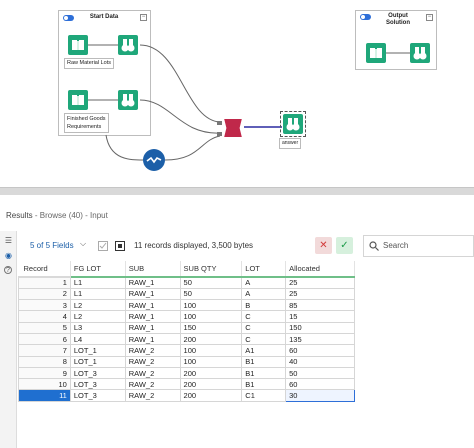  I want to click on column-header-sub: SUB, so click(153, 269).